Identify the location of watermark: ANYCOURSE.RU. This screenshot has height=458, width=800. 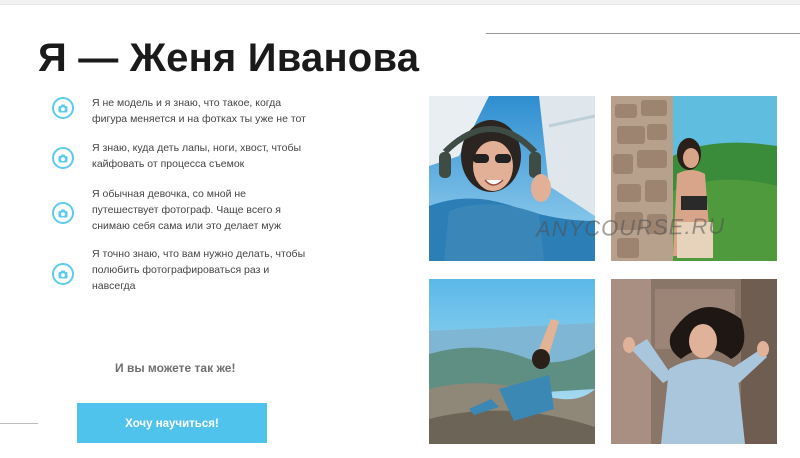
(630, 227).